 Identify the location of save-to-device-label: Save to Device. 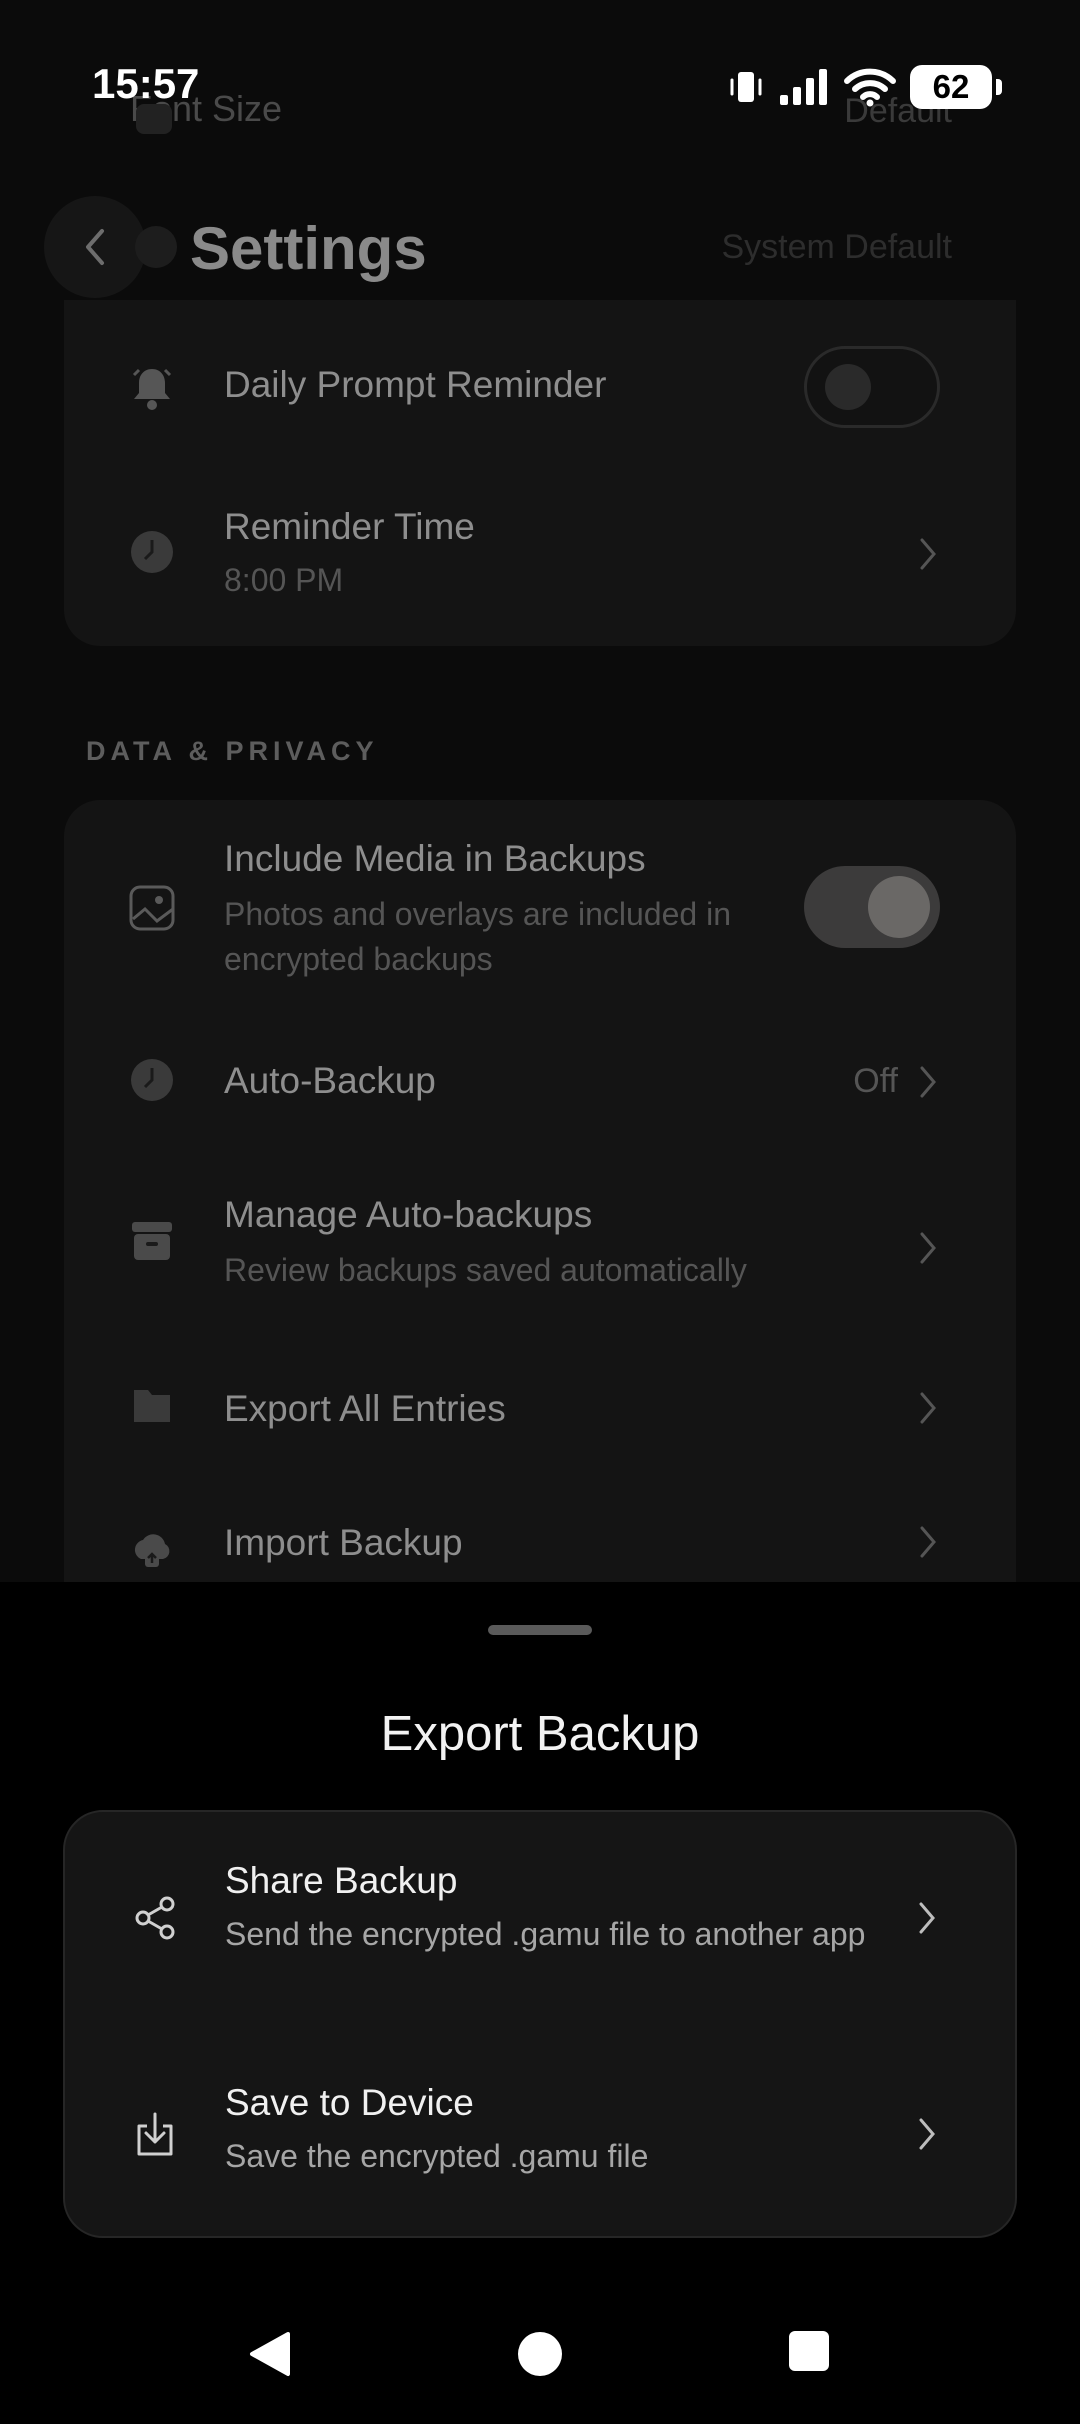
(349, 2102).